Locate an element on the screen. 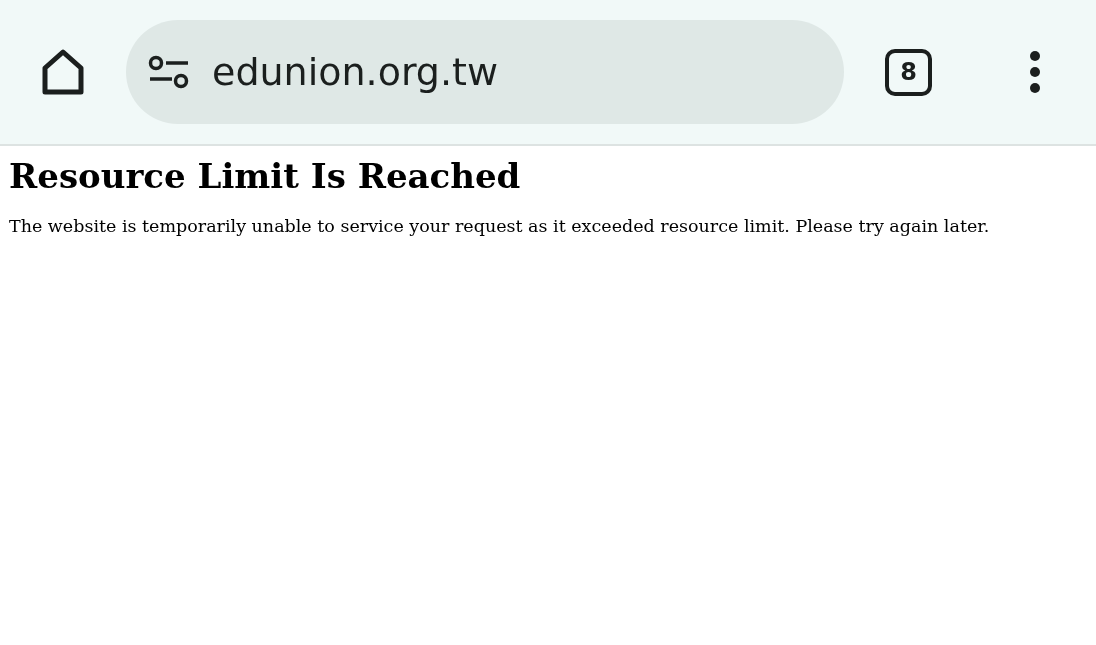  address-bar: edunion.org.tw is located at coordinates (485, 72).